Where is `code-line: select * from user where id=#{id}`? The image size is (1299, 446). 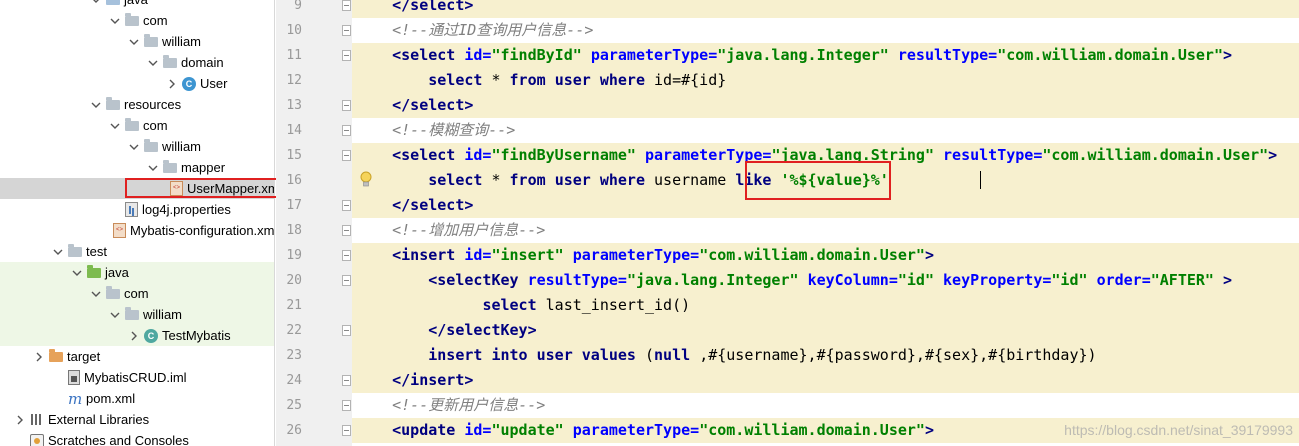 code-line: select * from user where id=#{id} is located at coordinates (825, 80).